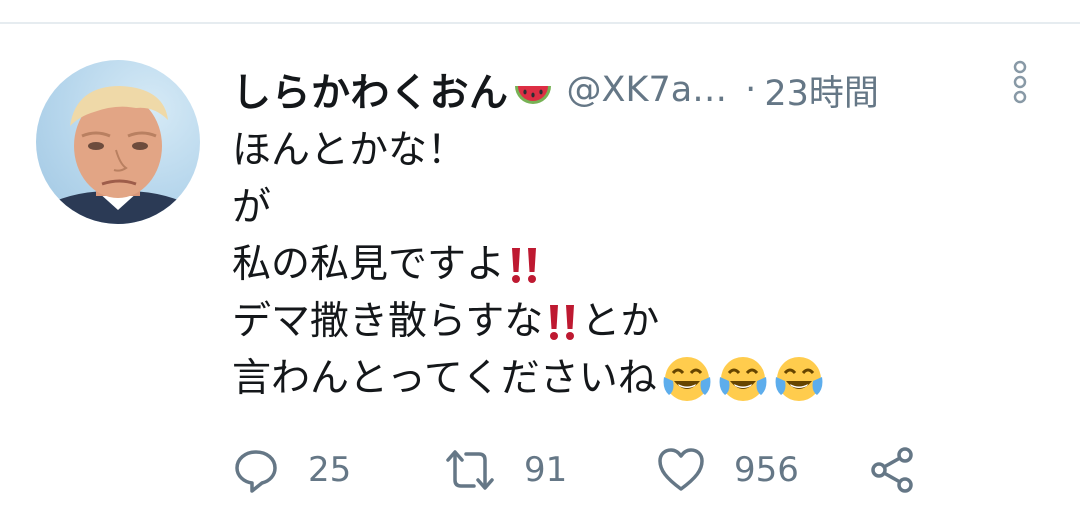 The image size is (1080, 520). I want to click on more-options-icon, so click(1020, 82).